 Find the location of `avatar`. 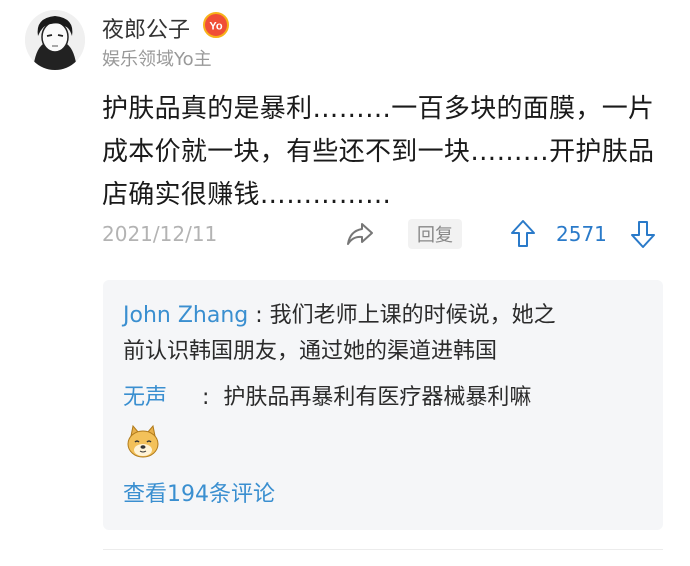

avatar is located at coordinates (55, 40).